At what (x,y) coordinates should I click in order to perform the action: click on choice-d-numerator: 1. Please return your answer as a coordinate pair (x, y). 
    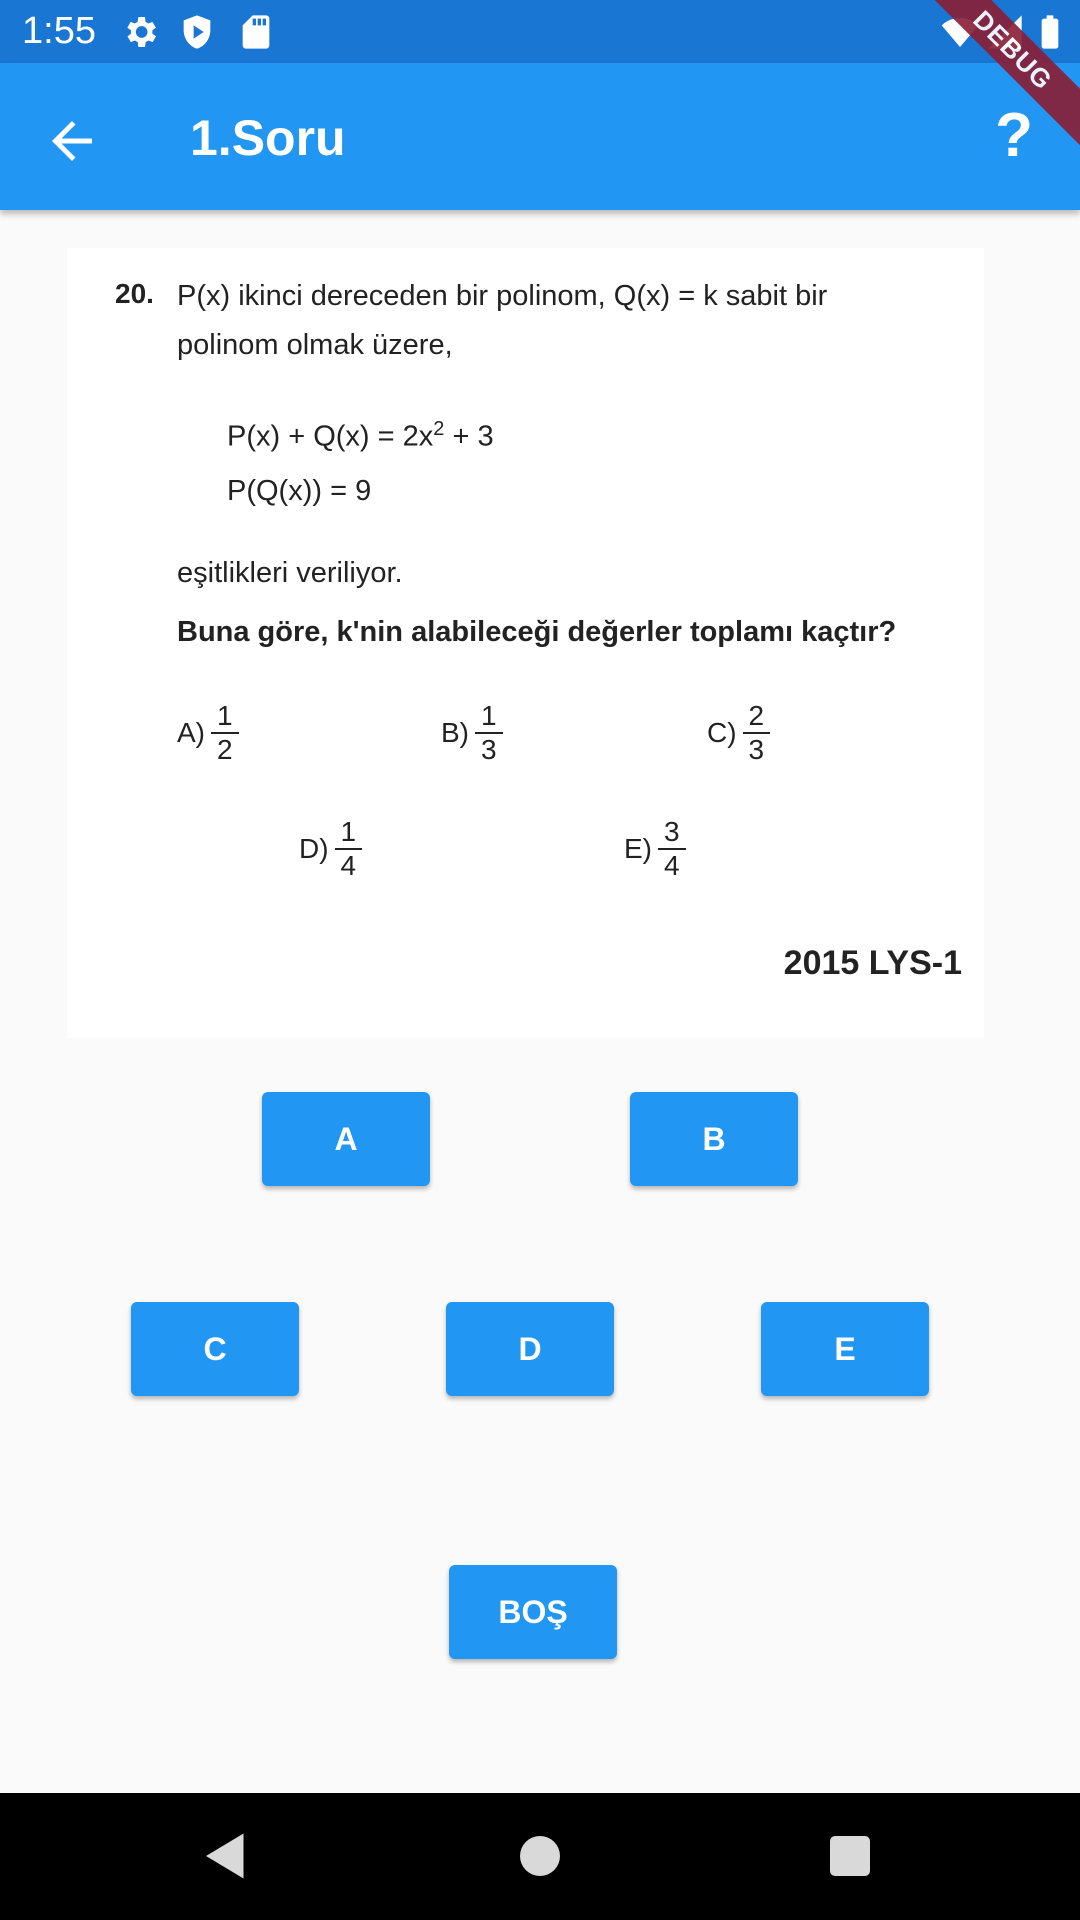
    Looking at the image, I should click on (348, 833).